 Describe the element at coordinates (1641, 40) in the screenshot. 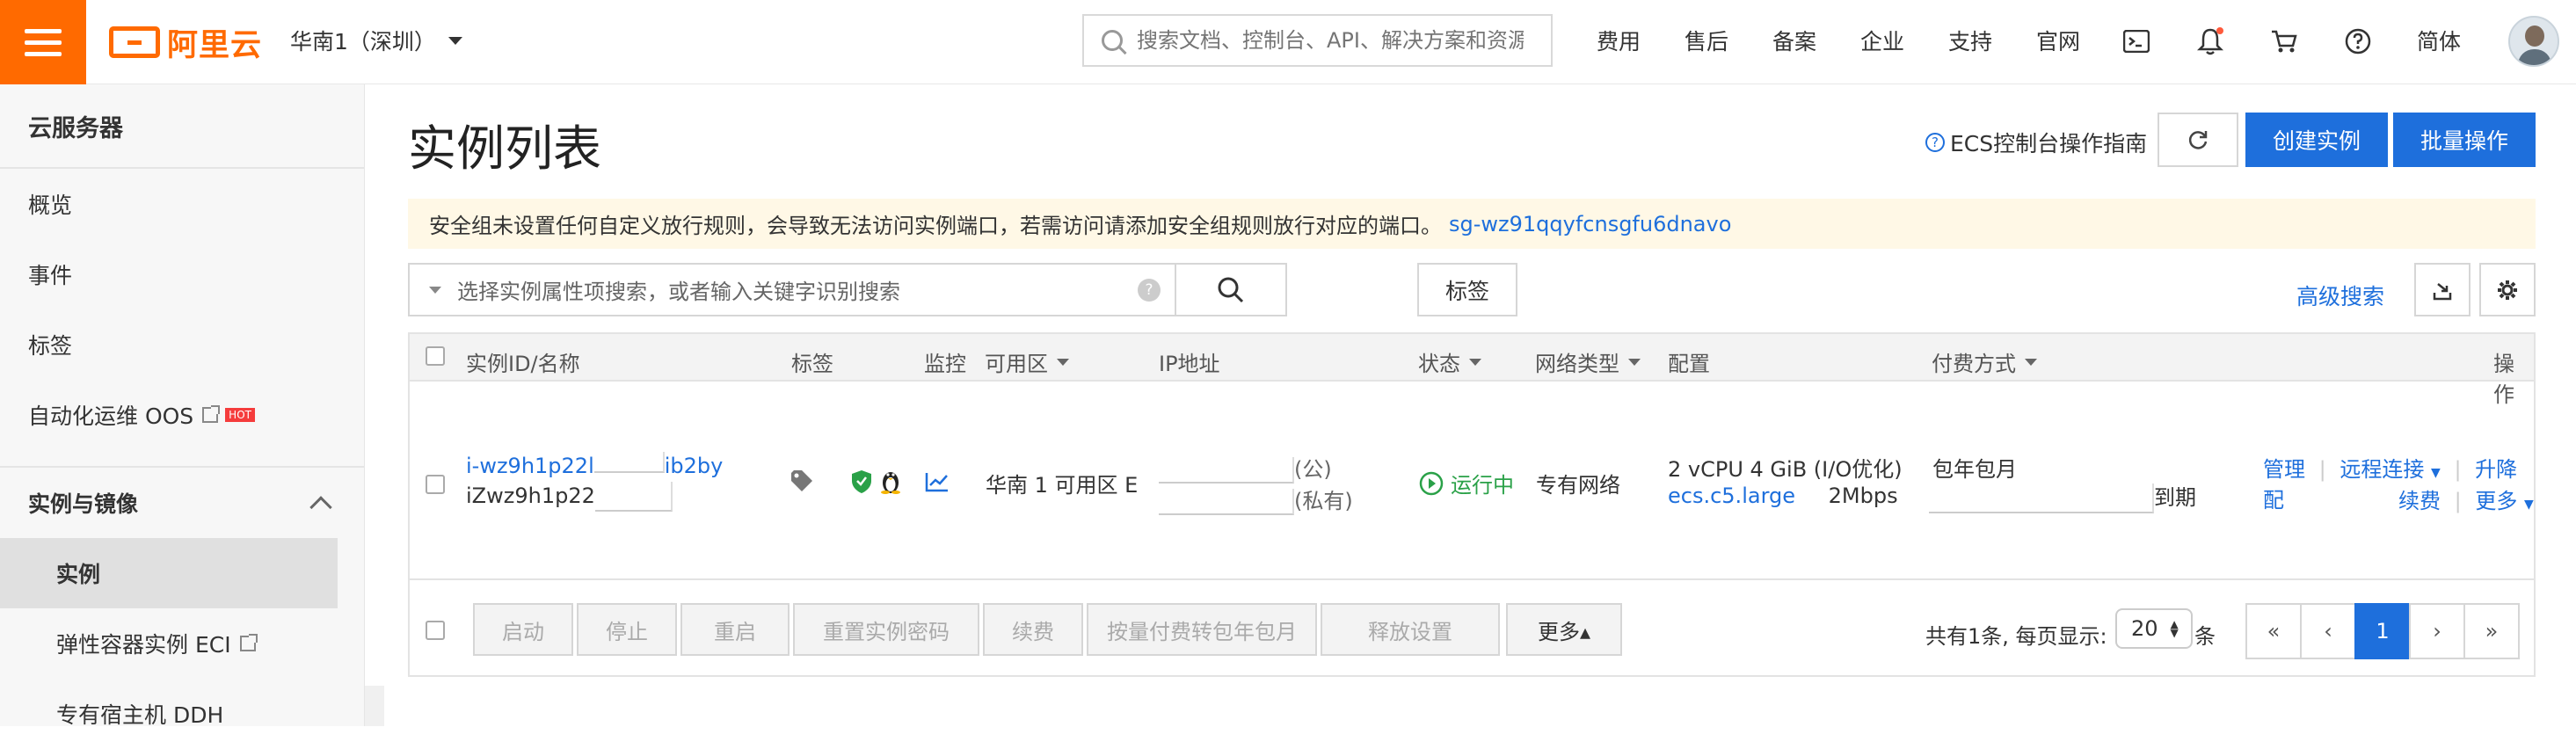

I see `top-link-fees: 费用` at that location.